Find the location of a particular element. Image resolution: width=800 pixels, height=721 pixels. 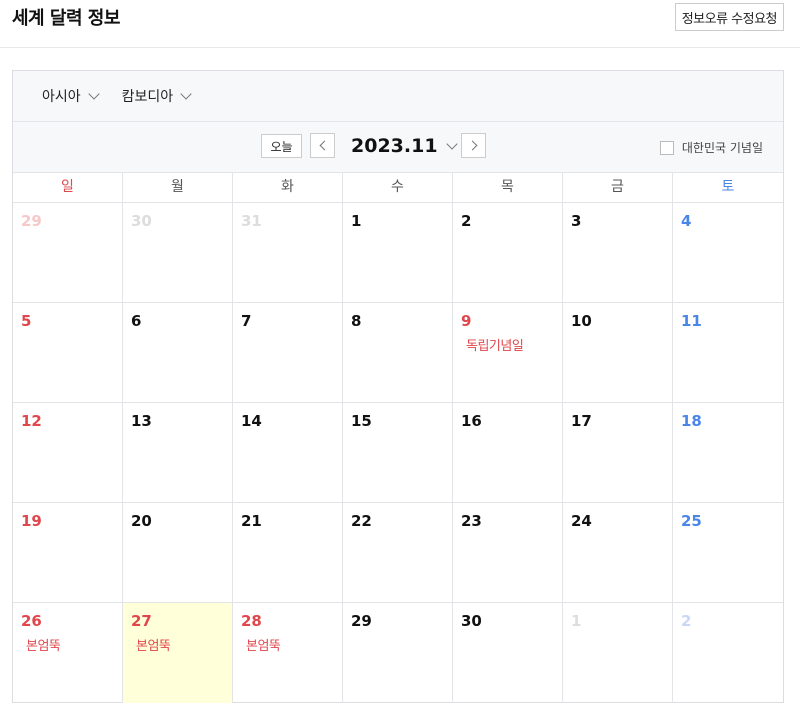

day-cell: 7 is located at coordinates (288, 353).